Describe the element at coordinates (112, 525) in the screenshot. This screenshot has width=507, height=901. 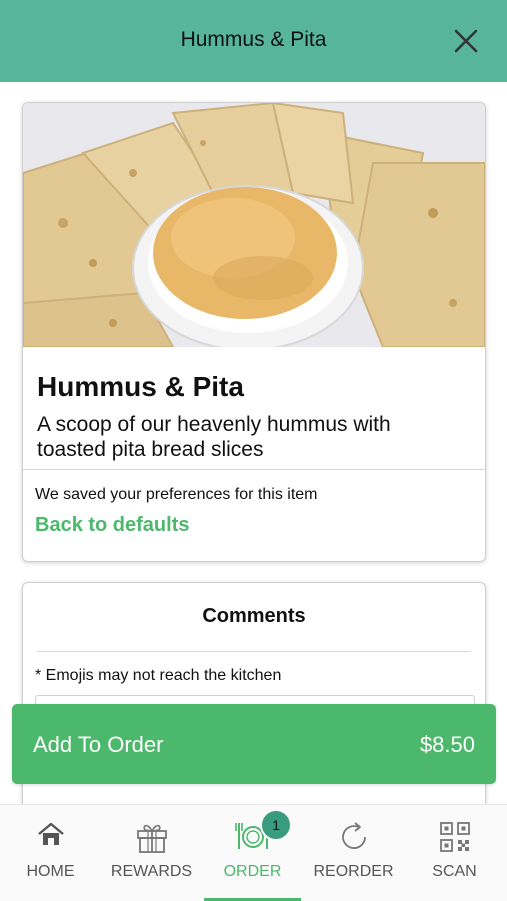
I see `back-to-defaults-link: Back to defaults` at that location.